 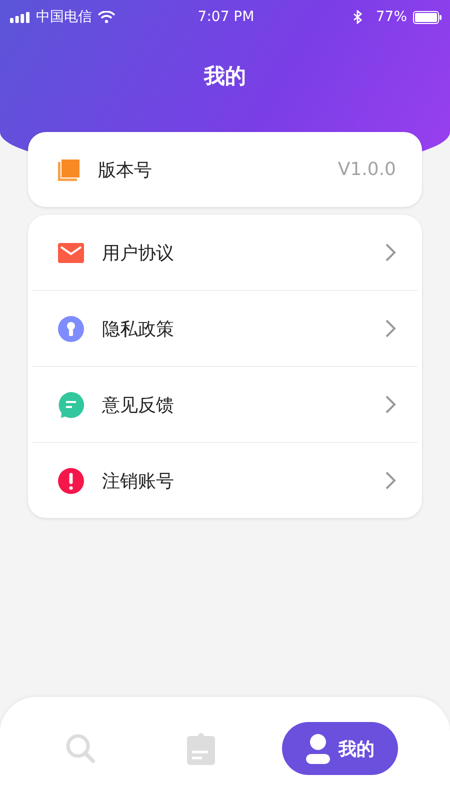 I want to click on signal-icon, so click(x=20, y=17).